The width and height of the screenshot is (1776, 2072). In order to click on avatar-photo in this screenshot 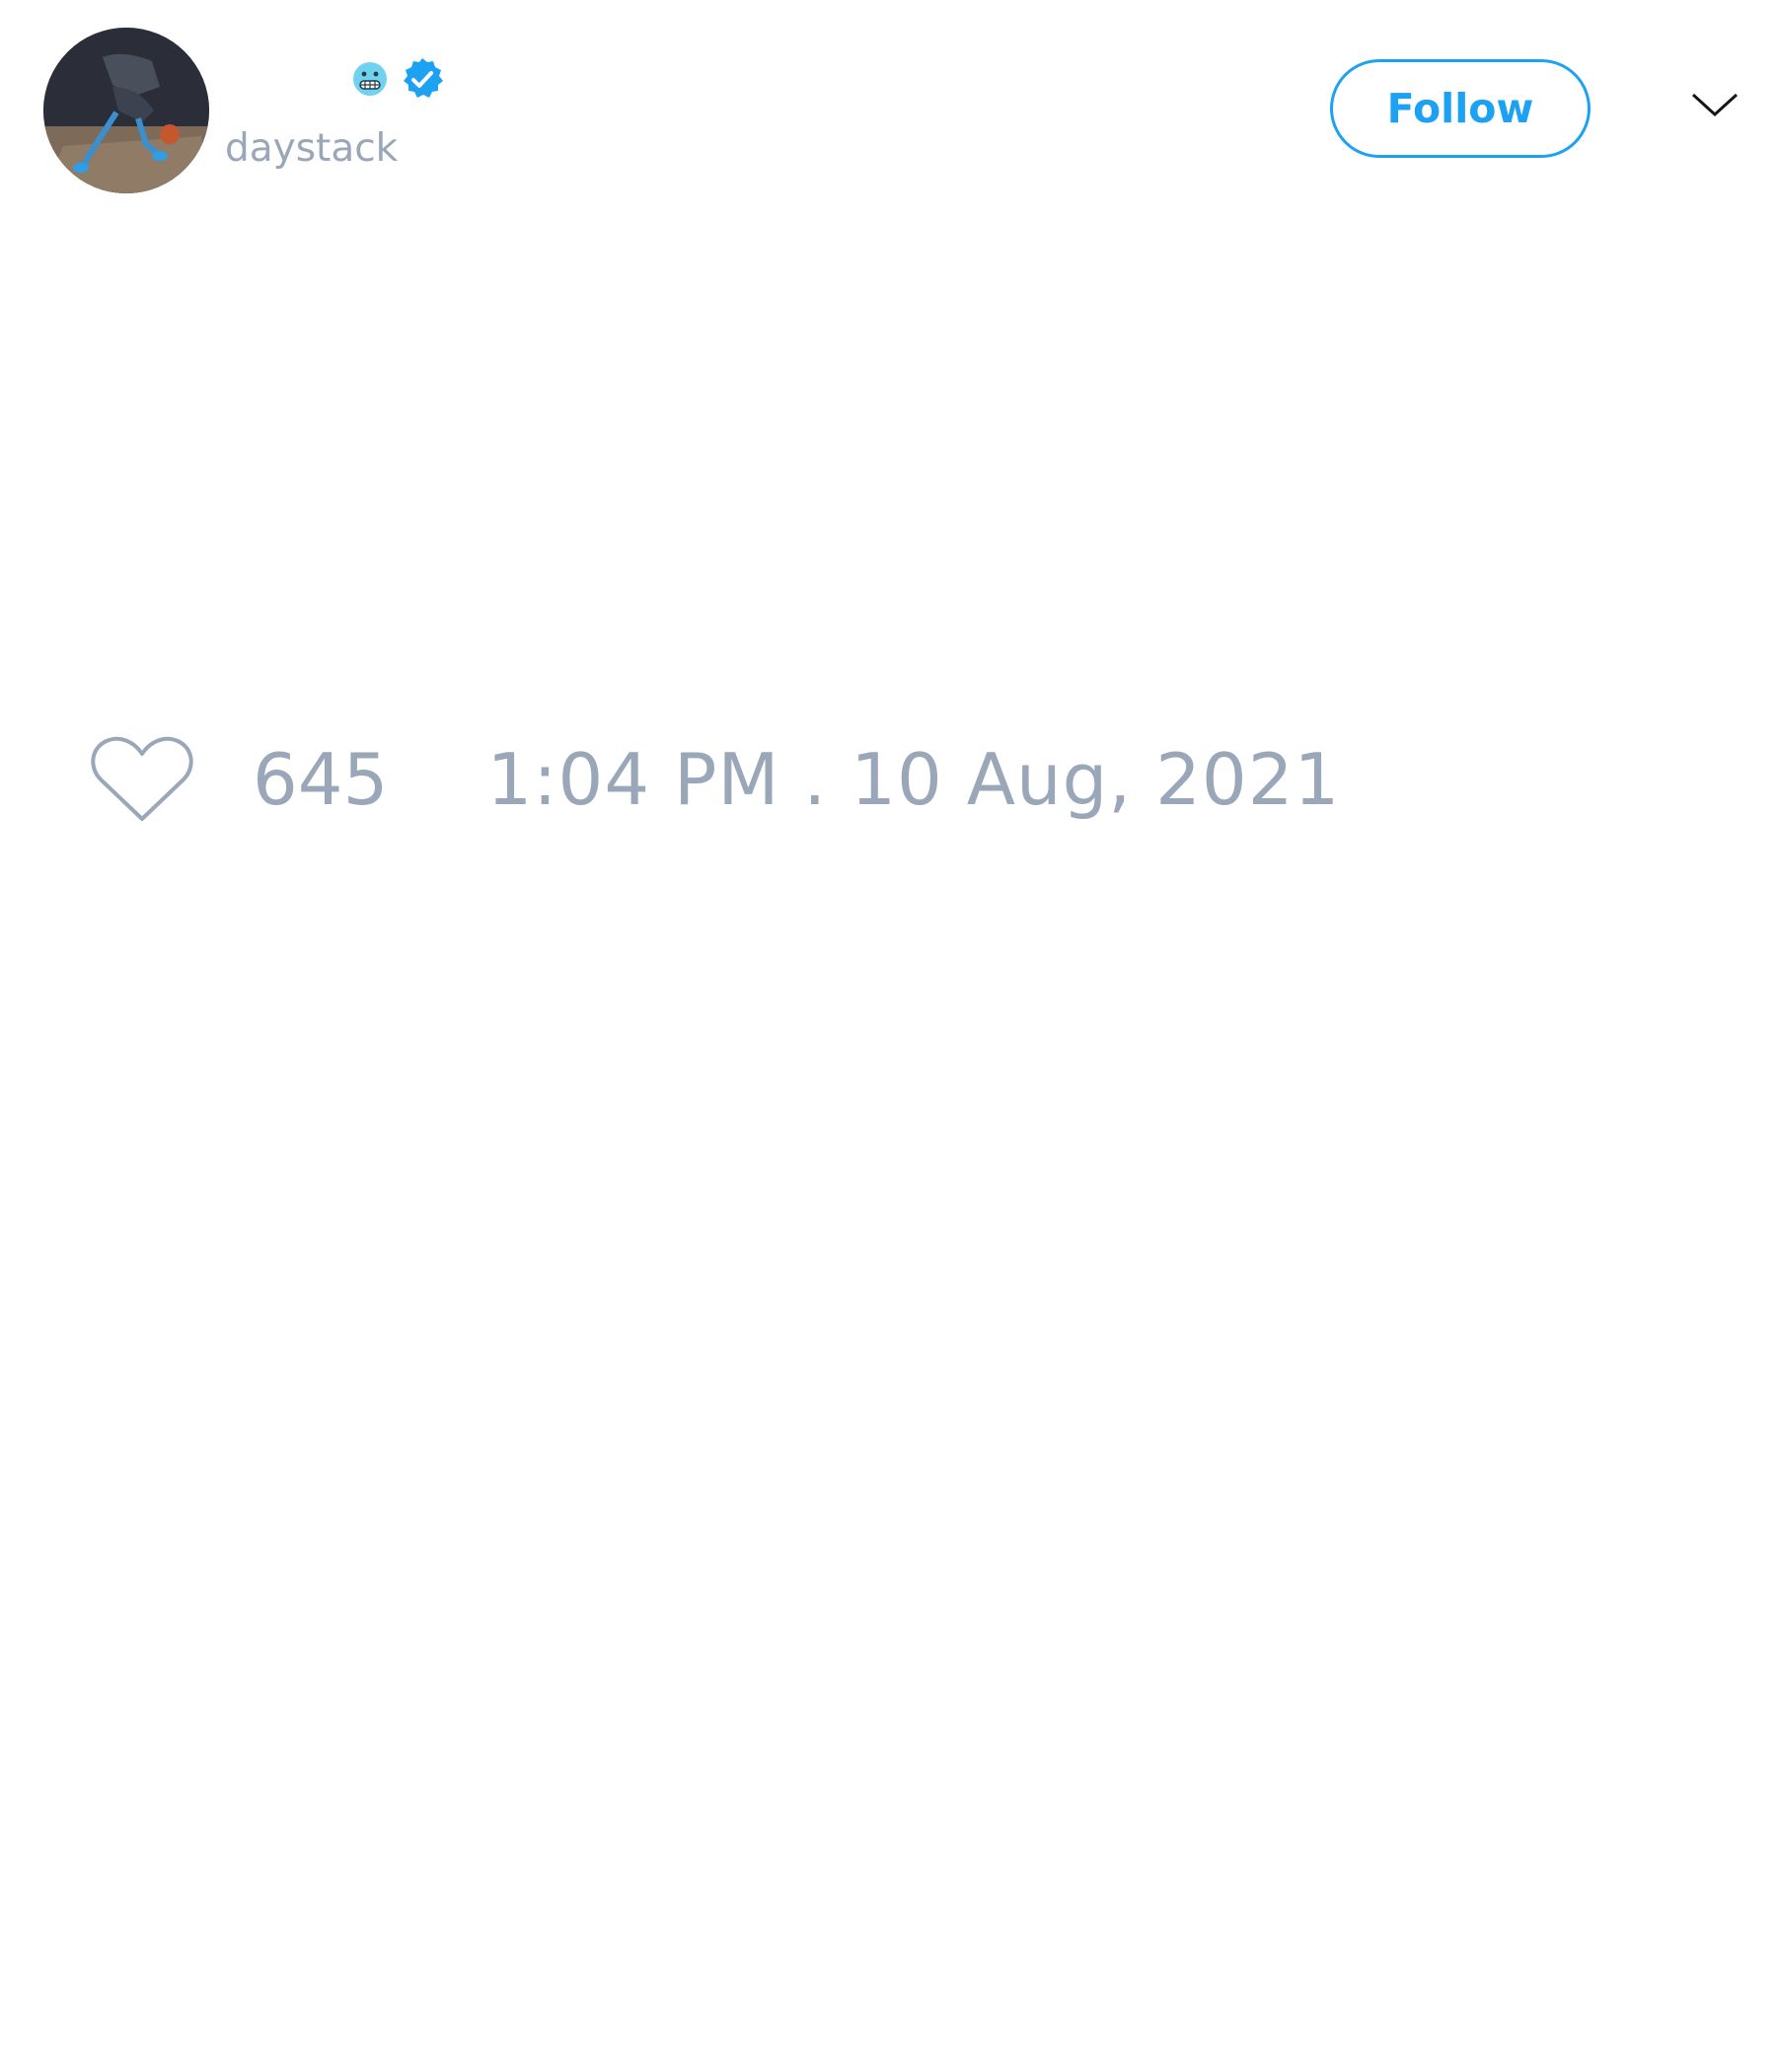, I will do `click(126, 111)`.